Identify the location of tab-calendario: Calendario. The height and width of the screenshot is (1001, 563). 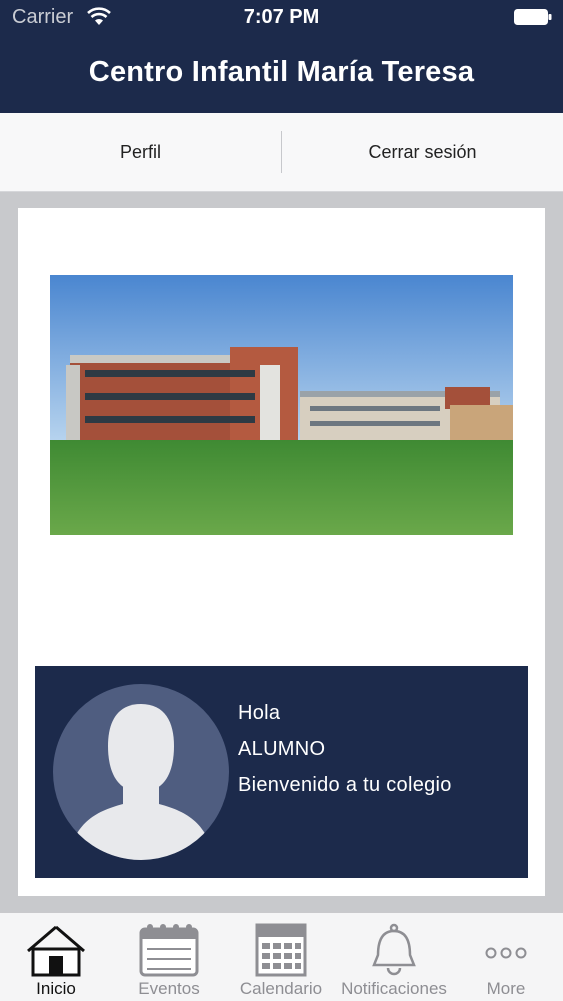
(281, 957).